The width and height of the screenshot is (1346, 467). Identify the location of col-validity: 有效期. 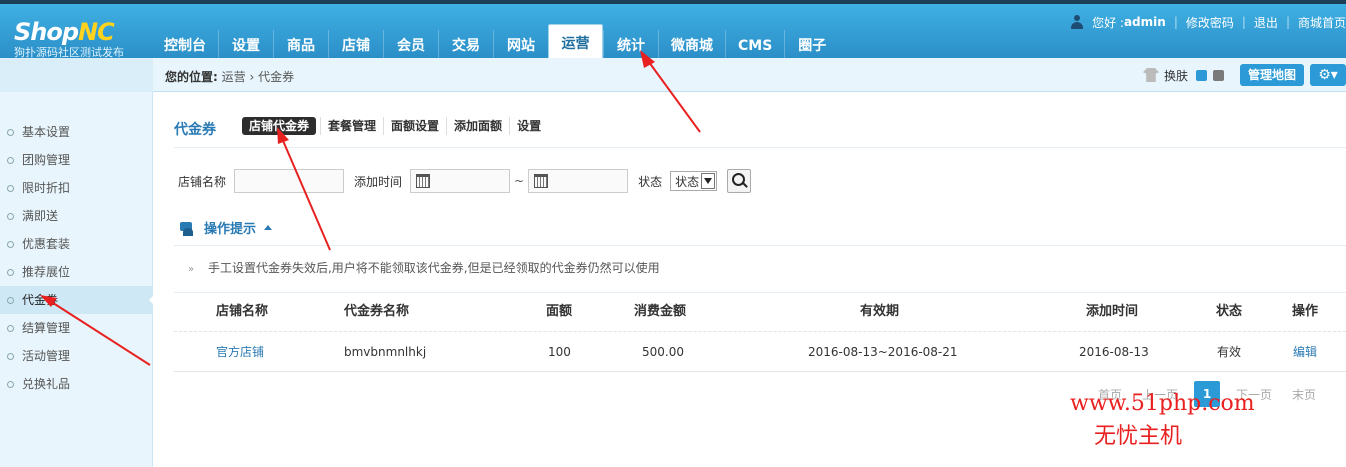
(880, 311).